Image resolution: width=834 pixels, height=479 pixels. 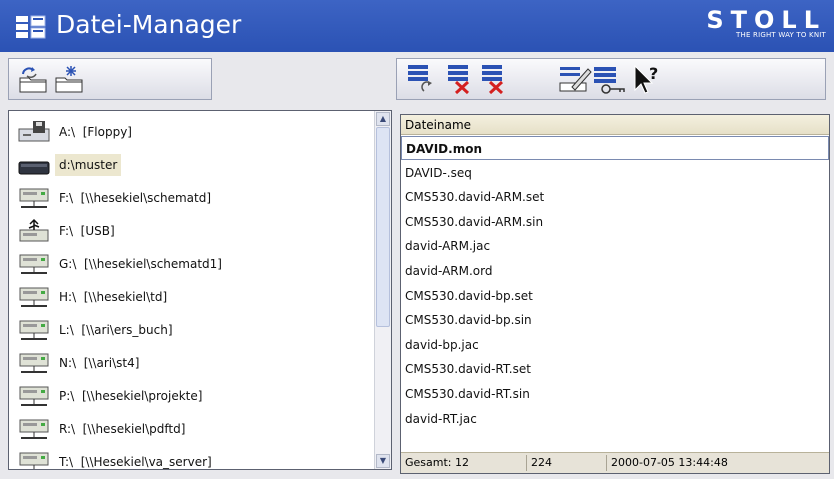 I want to click on usb-drive-icon, so click(x=34, y=231).